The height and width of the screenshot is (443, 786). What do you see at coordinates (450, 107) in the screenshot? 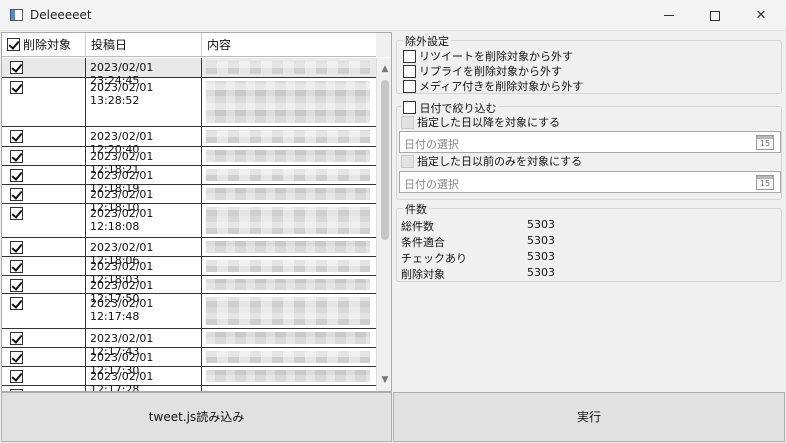
I see `date-filter-toggle: 日付で絞り込む` at bounding box center [450, 107].